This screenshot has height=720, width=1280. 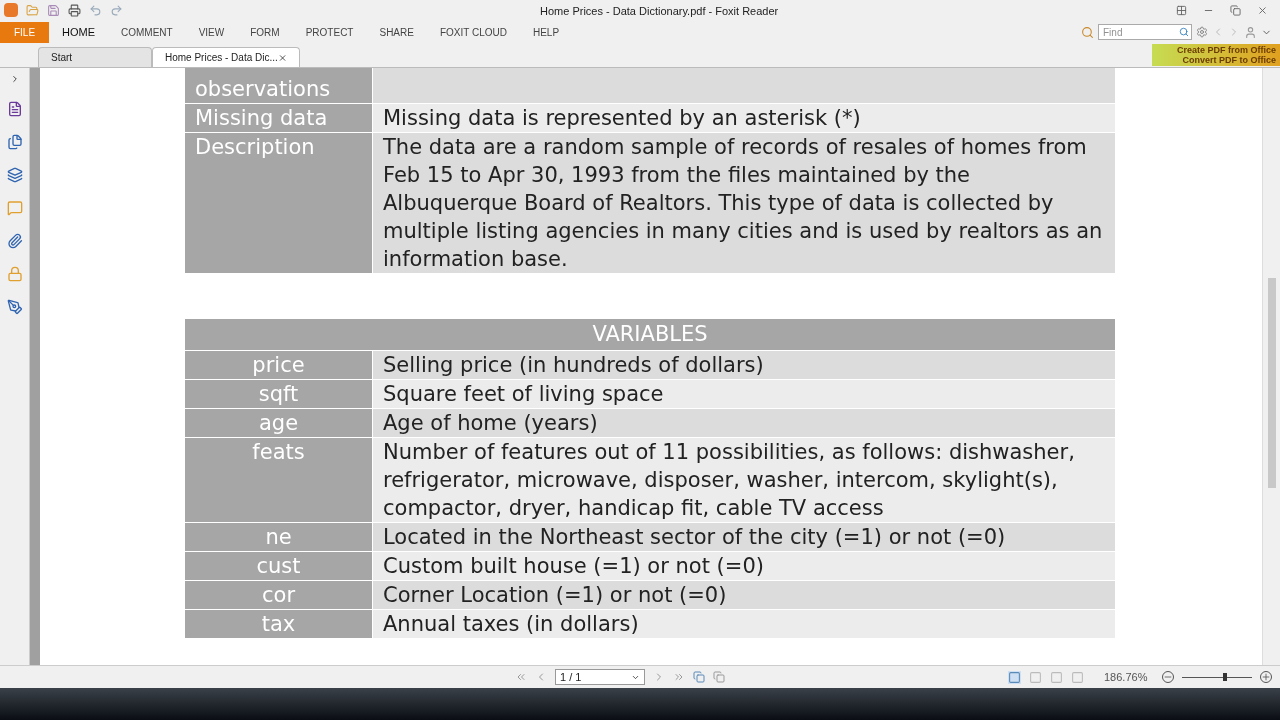 What do you see at coordinates (78, 32) in the screenshot?
I see `ribbon-tab: HOME` at bounding box center [78, 32].